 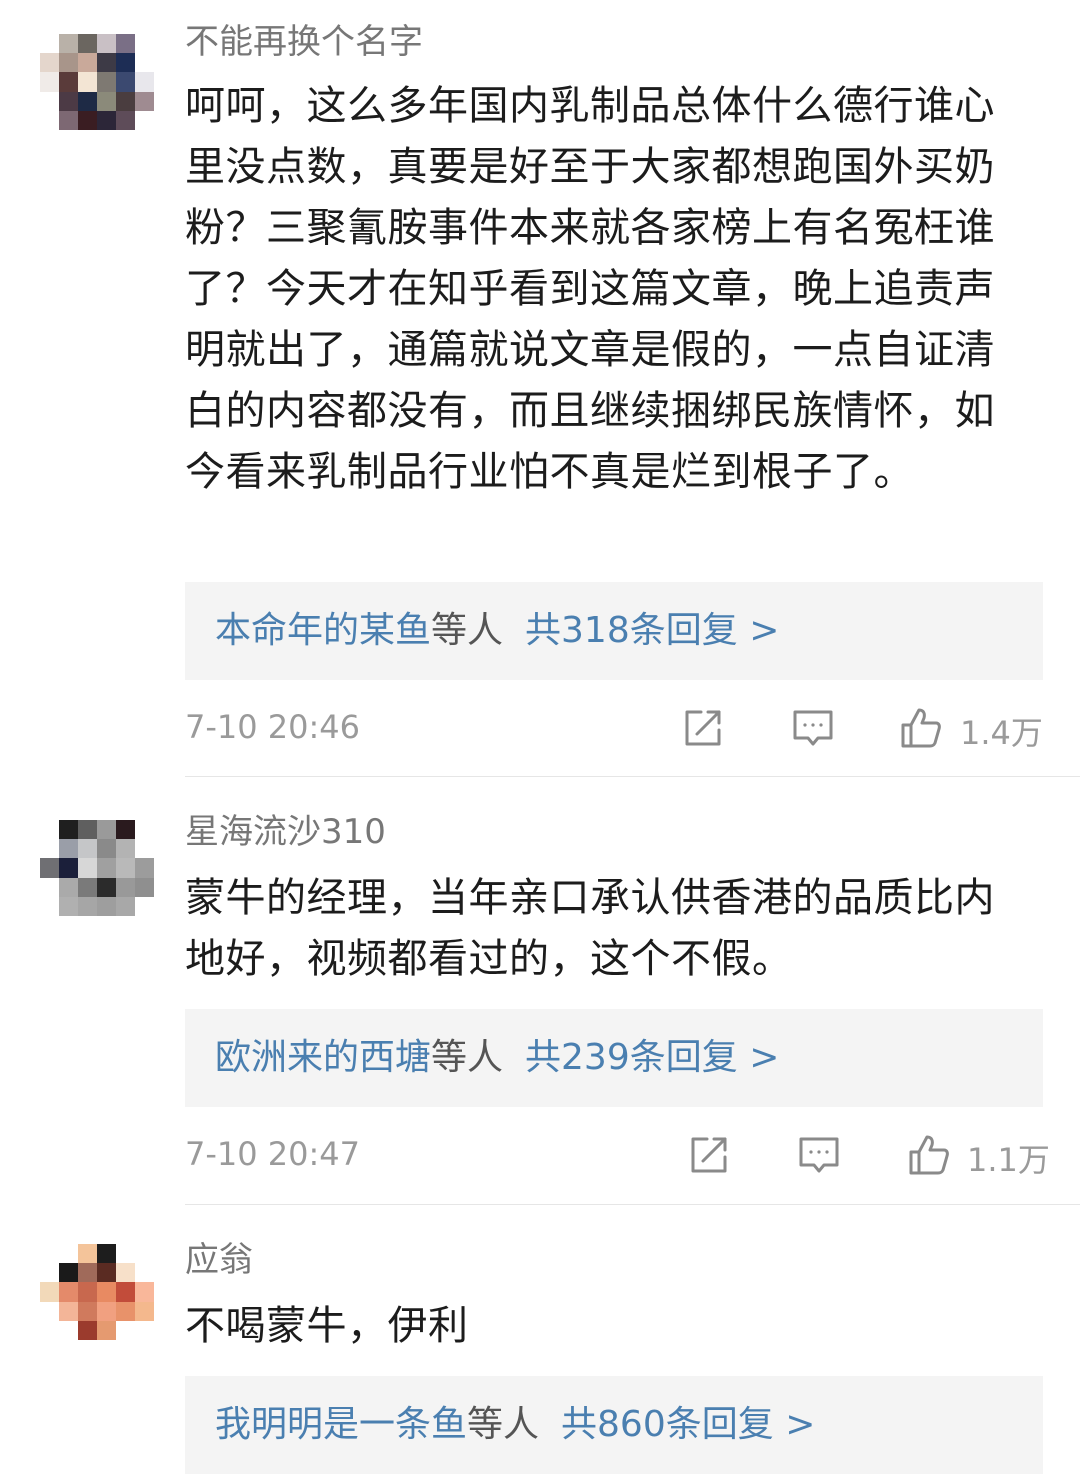 What do you see at coordinates (327, 1326) in the screenshot?
I see `comment-text: 不喝蒙牛，伊利` at bounding box center [327, 1326].